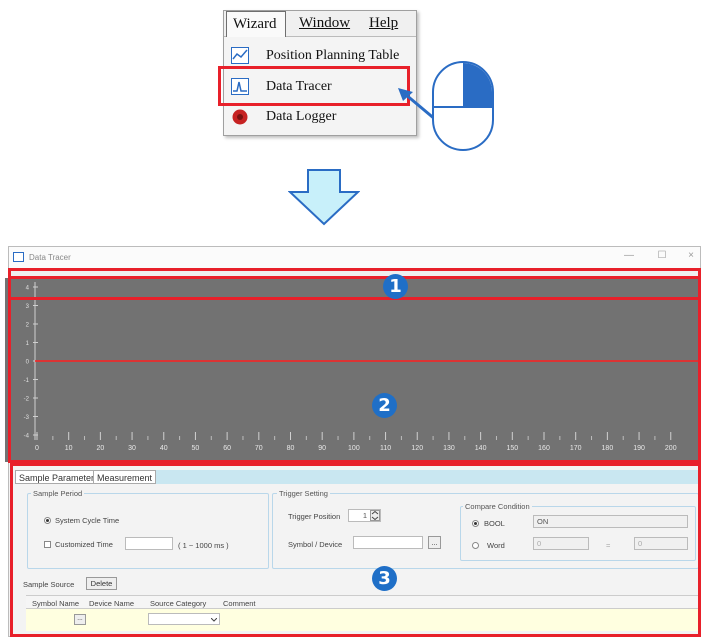 The image size is (701, 637). What do you see at coordinates (50, 257) in the screenshot?
I see `window-title: Data Tracer` at bounding box center [50, 257].